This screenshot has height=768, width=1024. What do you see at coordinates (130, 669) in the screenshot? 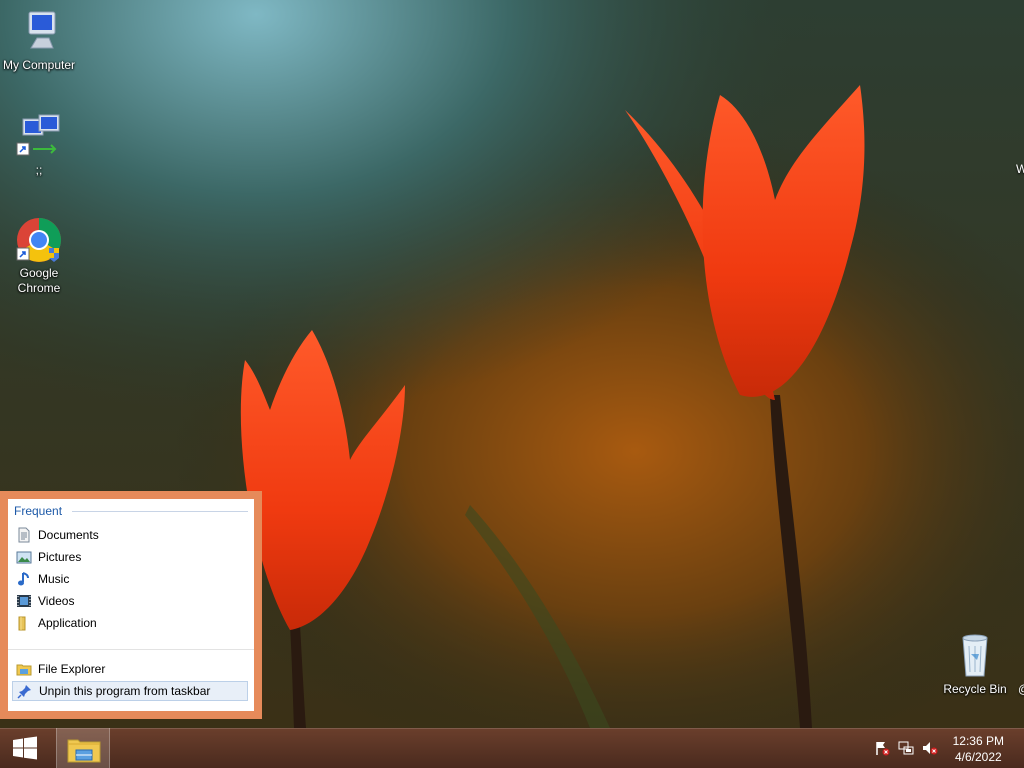
I see `jump-list-task-file-explorer: File Explorer` at bounding box center [130, 669].